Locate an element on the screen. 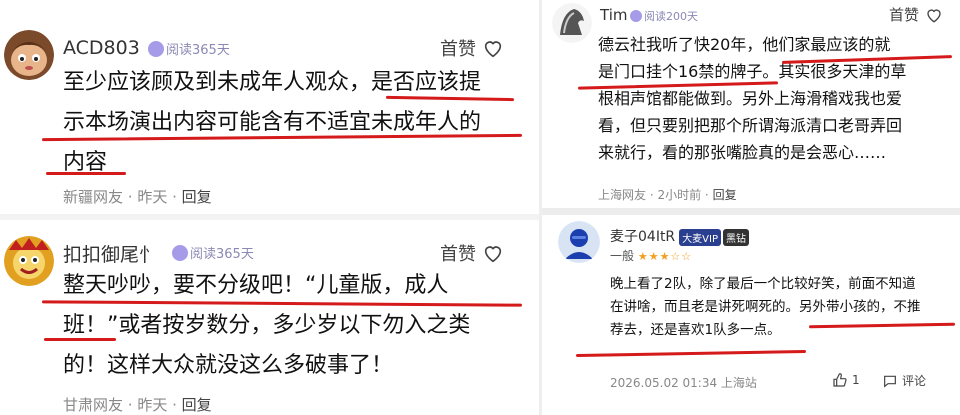  speech-bubble-icon is located at coordinates (890, 381).